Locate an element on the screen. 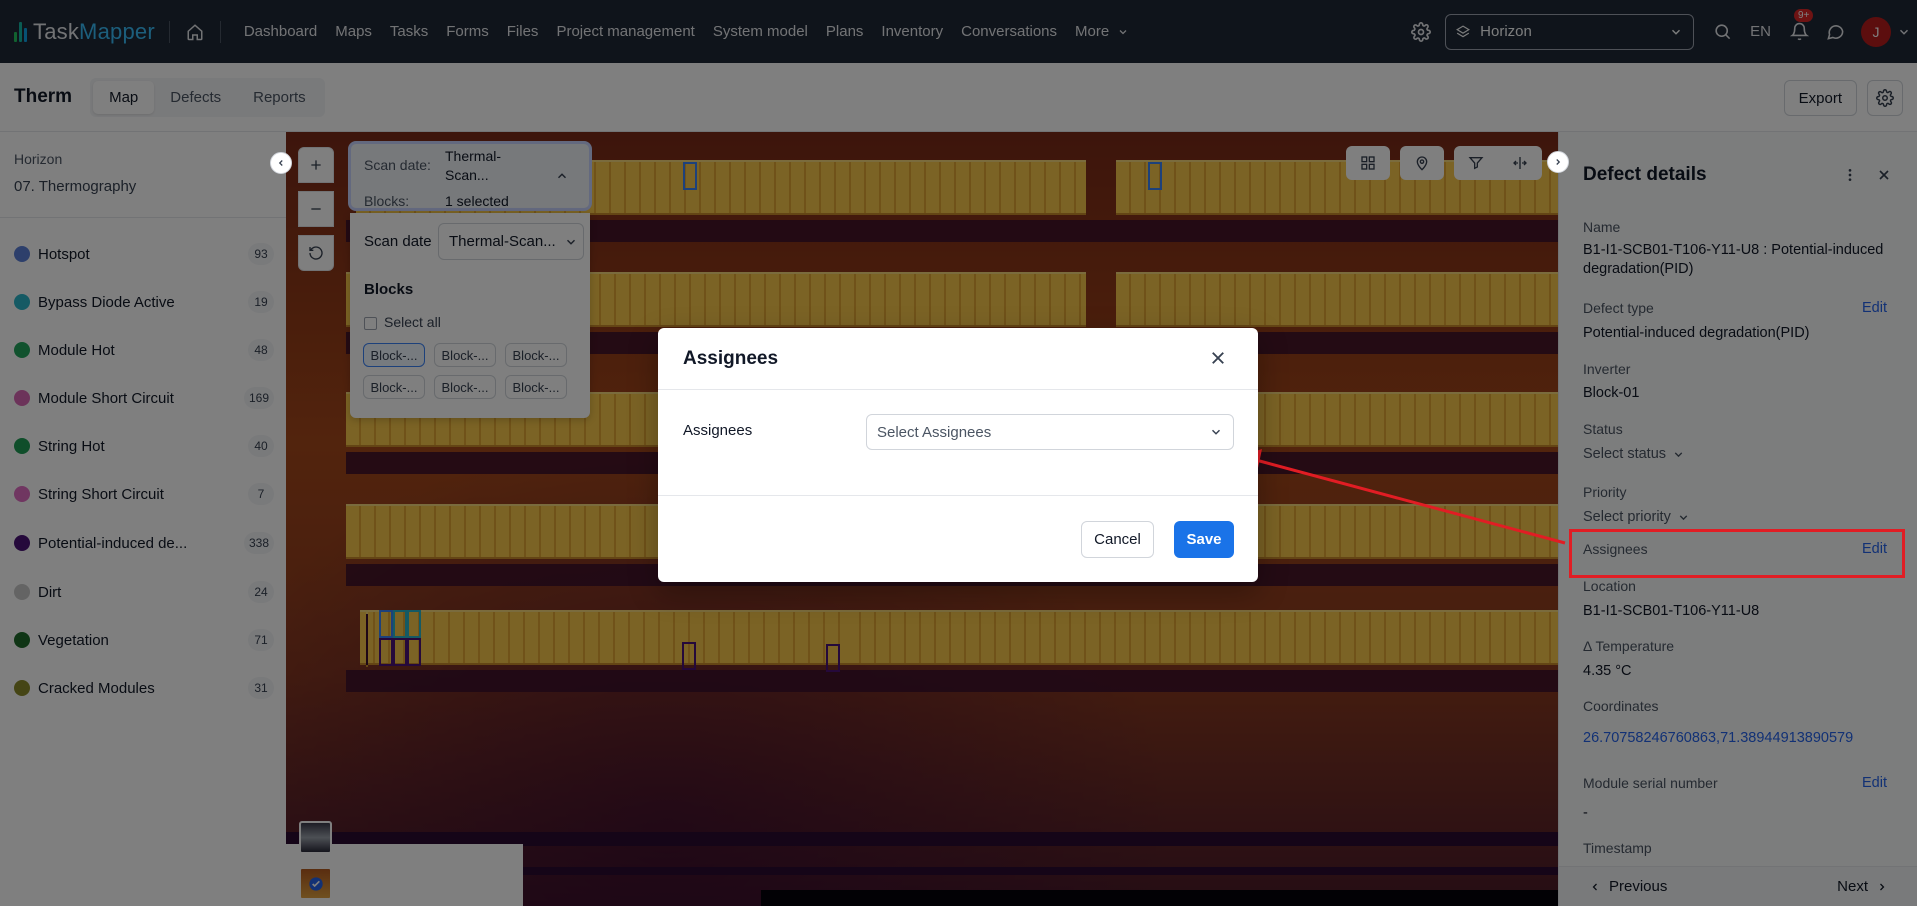  assignees-placeholder: Select Assignees is located at coordinates (934, 432).